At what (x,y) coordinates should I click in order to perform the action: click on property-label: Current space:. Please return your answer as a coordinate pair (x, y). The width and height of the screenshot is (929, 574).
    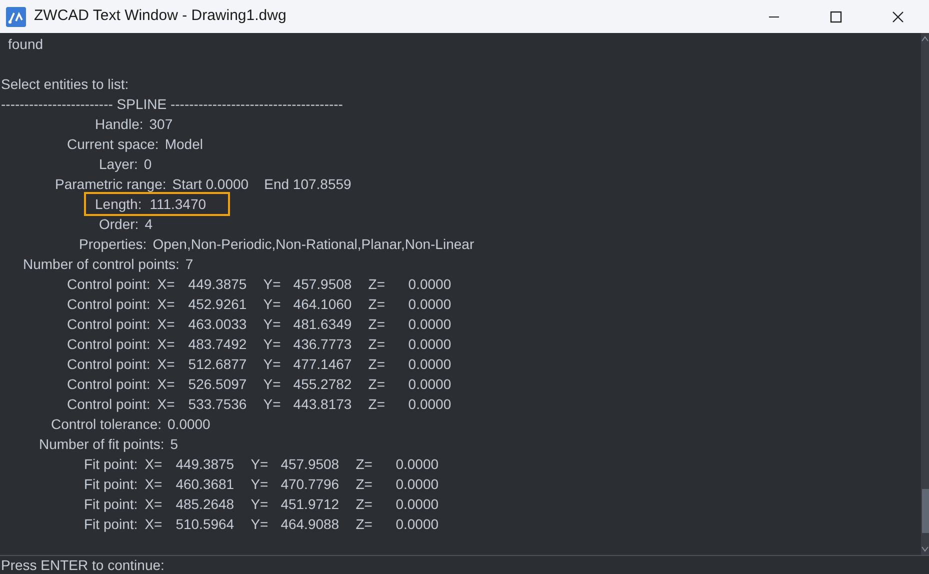
    Looking at the image, I should click on (113, 144).